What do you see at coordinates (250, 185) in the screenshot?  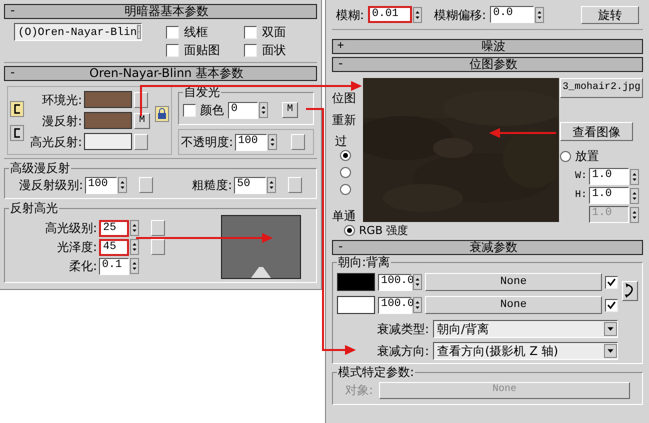 I see `number-field: 50` at bounding box center [250, 185].